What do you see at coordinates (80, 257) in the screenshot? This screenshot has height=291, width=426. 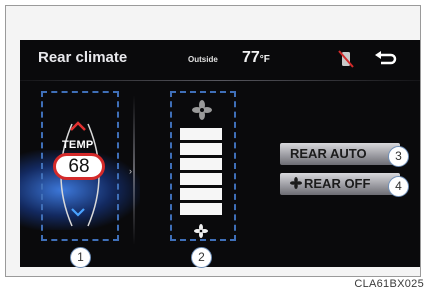 I see `callout-1: 1` at bounding box center [80, 257].